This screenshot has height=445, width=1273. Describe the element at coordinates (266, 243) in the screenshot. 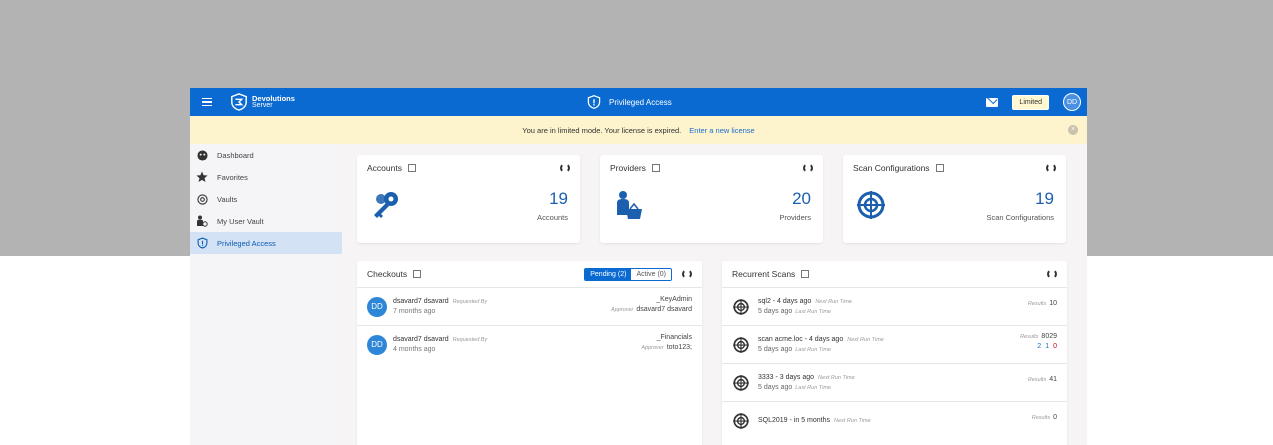

I see `sidebar-item-privileged-access: Privileged Access` at that location.